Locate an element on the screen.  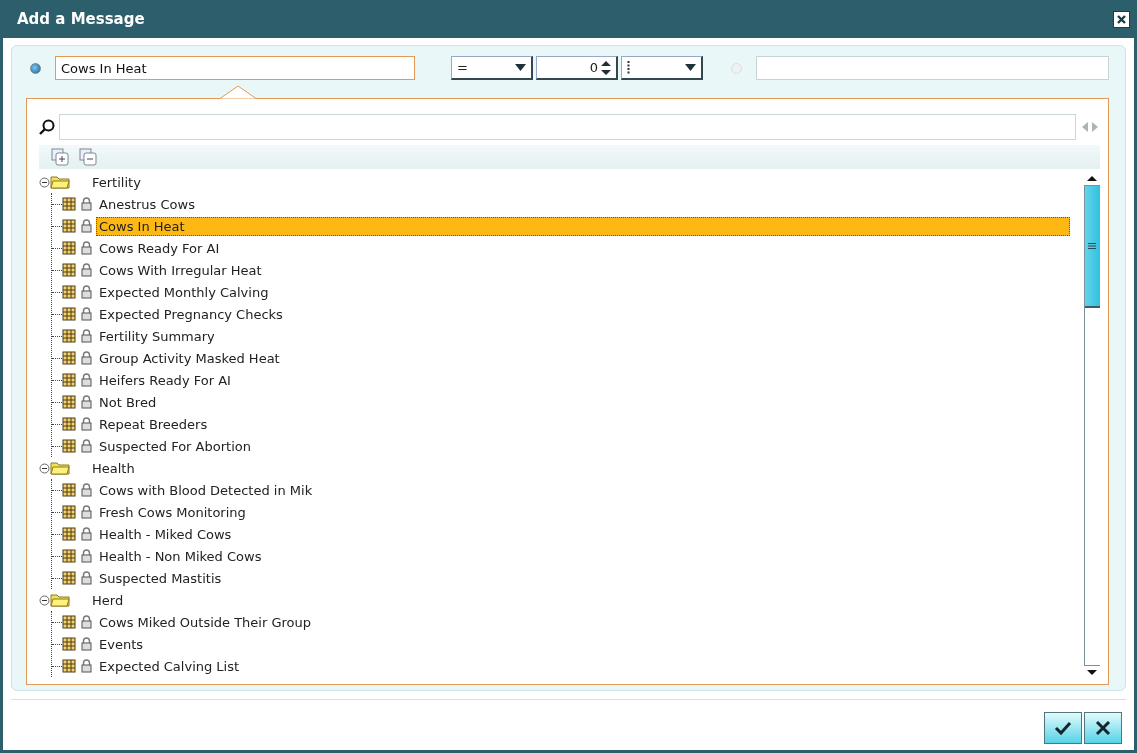
tree-item: Heifers Ready For AI is located at coordinates (165, 380).